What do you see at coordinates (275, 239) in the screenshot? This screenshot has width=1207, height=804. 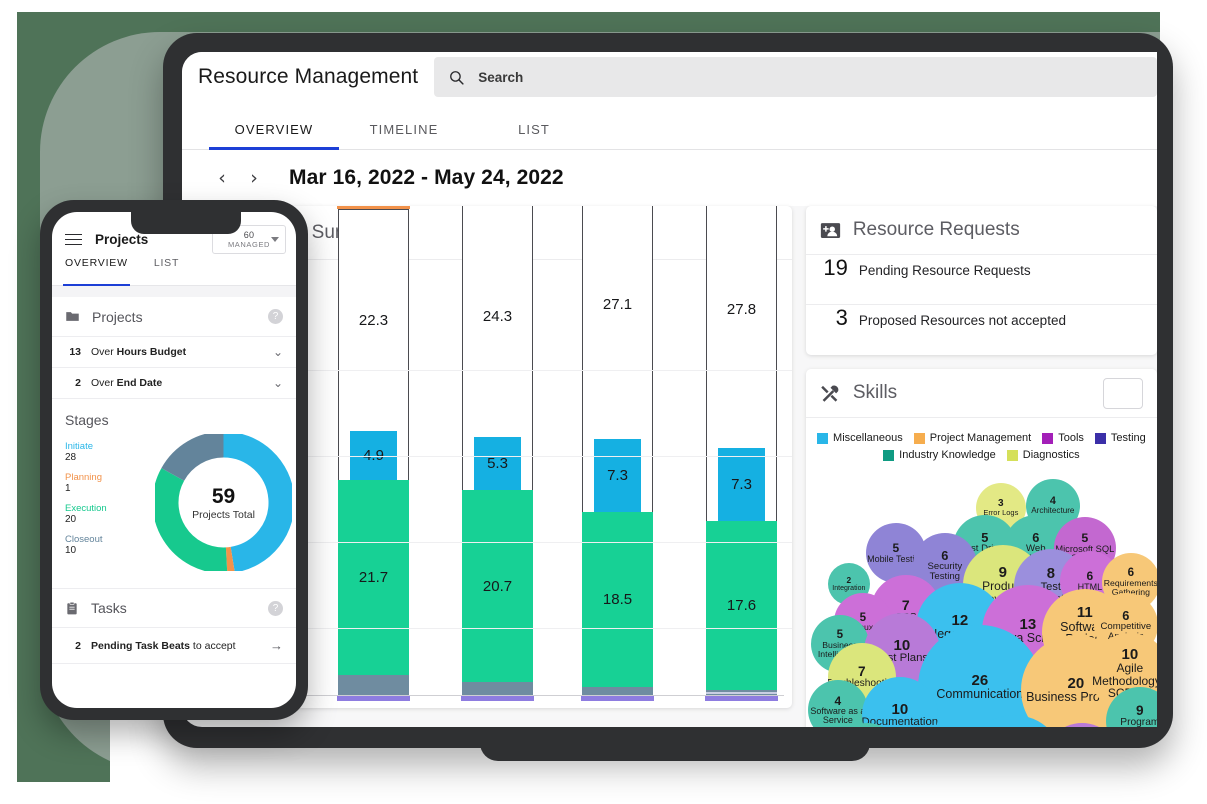 I see `chevron-down-icon` at bounding box center [275, 239].